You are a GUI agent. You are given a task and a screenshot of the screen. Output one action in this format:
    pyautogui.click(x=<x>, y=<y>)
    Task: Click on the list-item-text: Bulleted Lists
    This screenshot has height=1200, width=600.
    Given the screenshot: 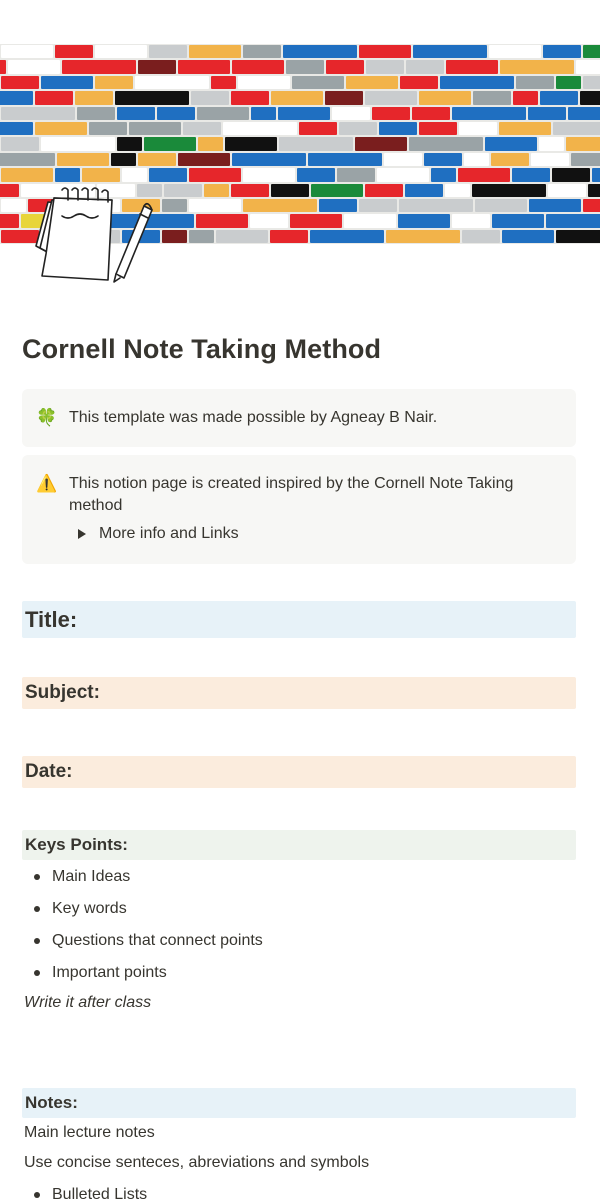 What is the action you would take?
    pyautogui.click(x=100, y=1193)
    